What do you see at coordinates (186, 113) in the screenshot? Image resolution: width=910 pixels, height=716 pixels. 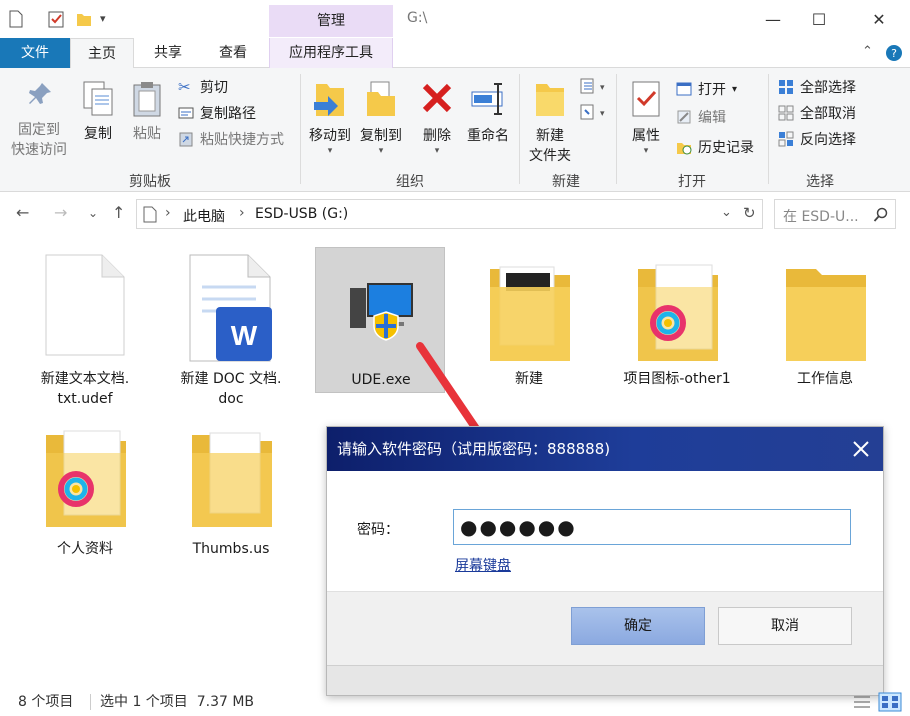 I see `copy-path-icon` at bounding box center [186, 113].